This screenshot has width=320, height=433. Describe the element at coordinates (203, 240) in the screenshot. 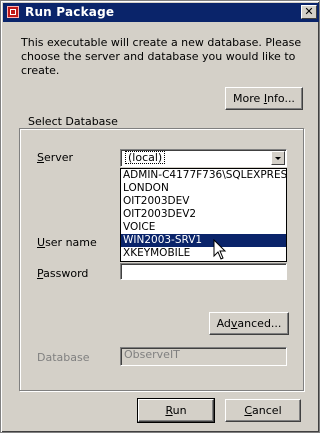

I see `server-option-highlighted: WIN2003-SRV1` at that location.